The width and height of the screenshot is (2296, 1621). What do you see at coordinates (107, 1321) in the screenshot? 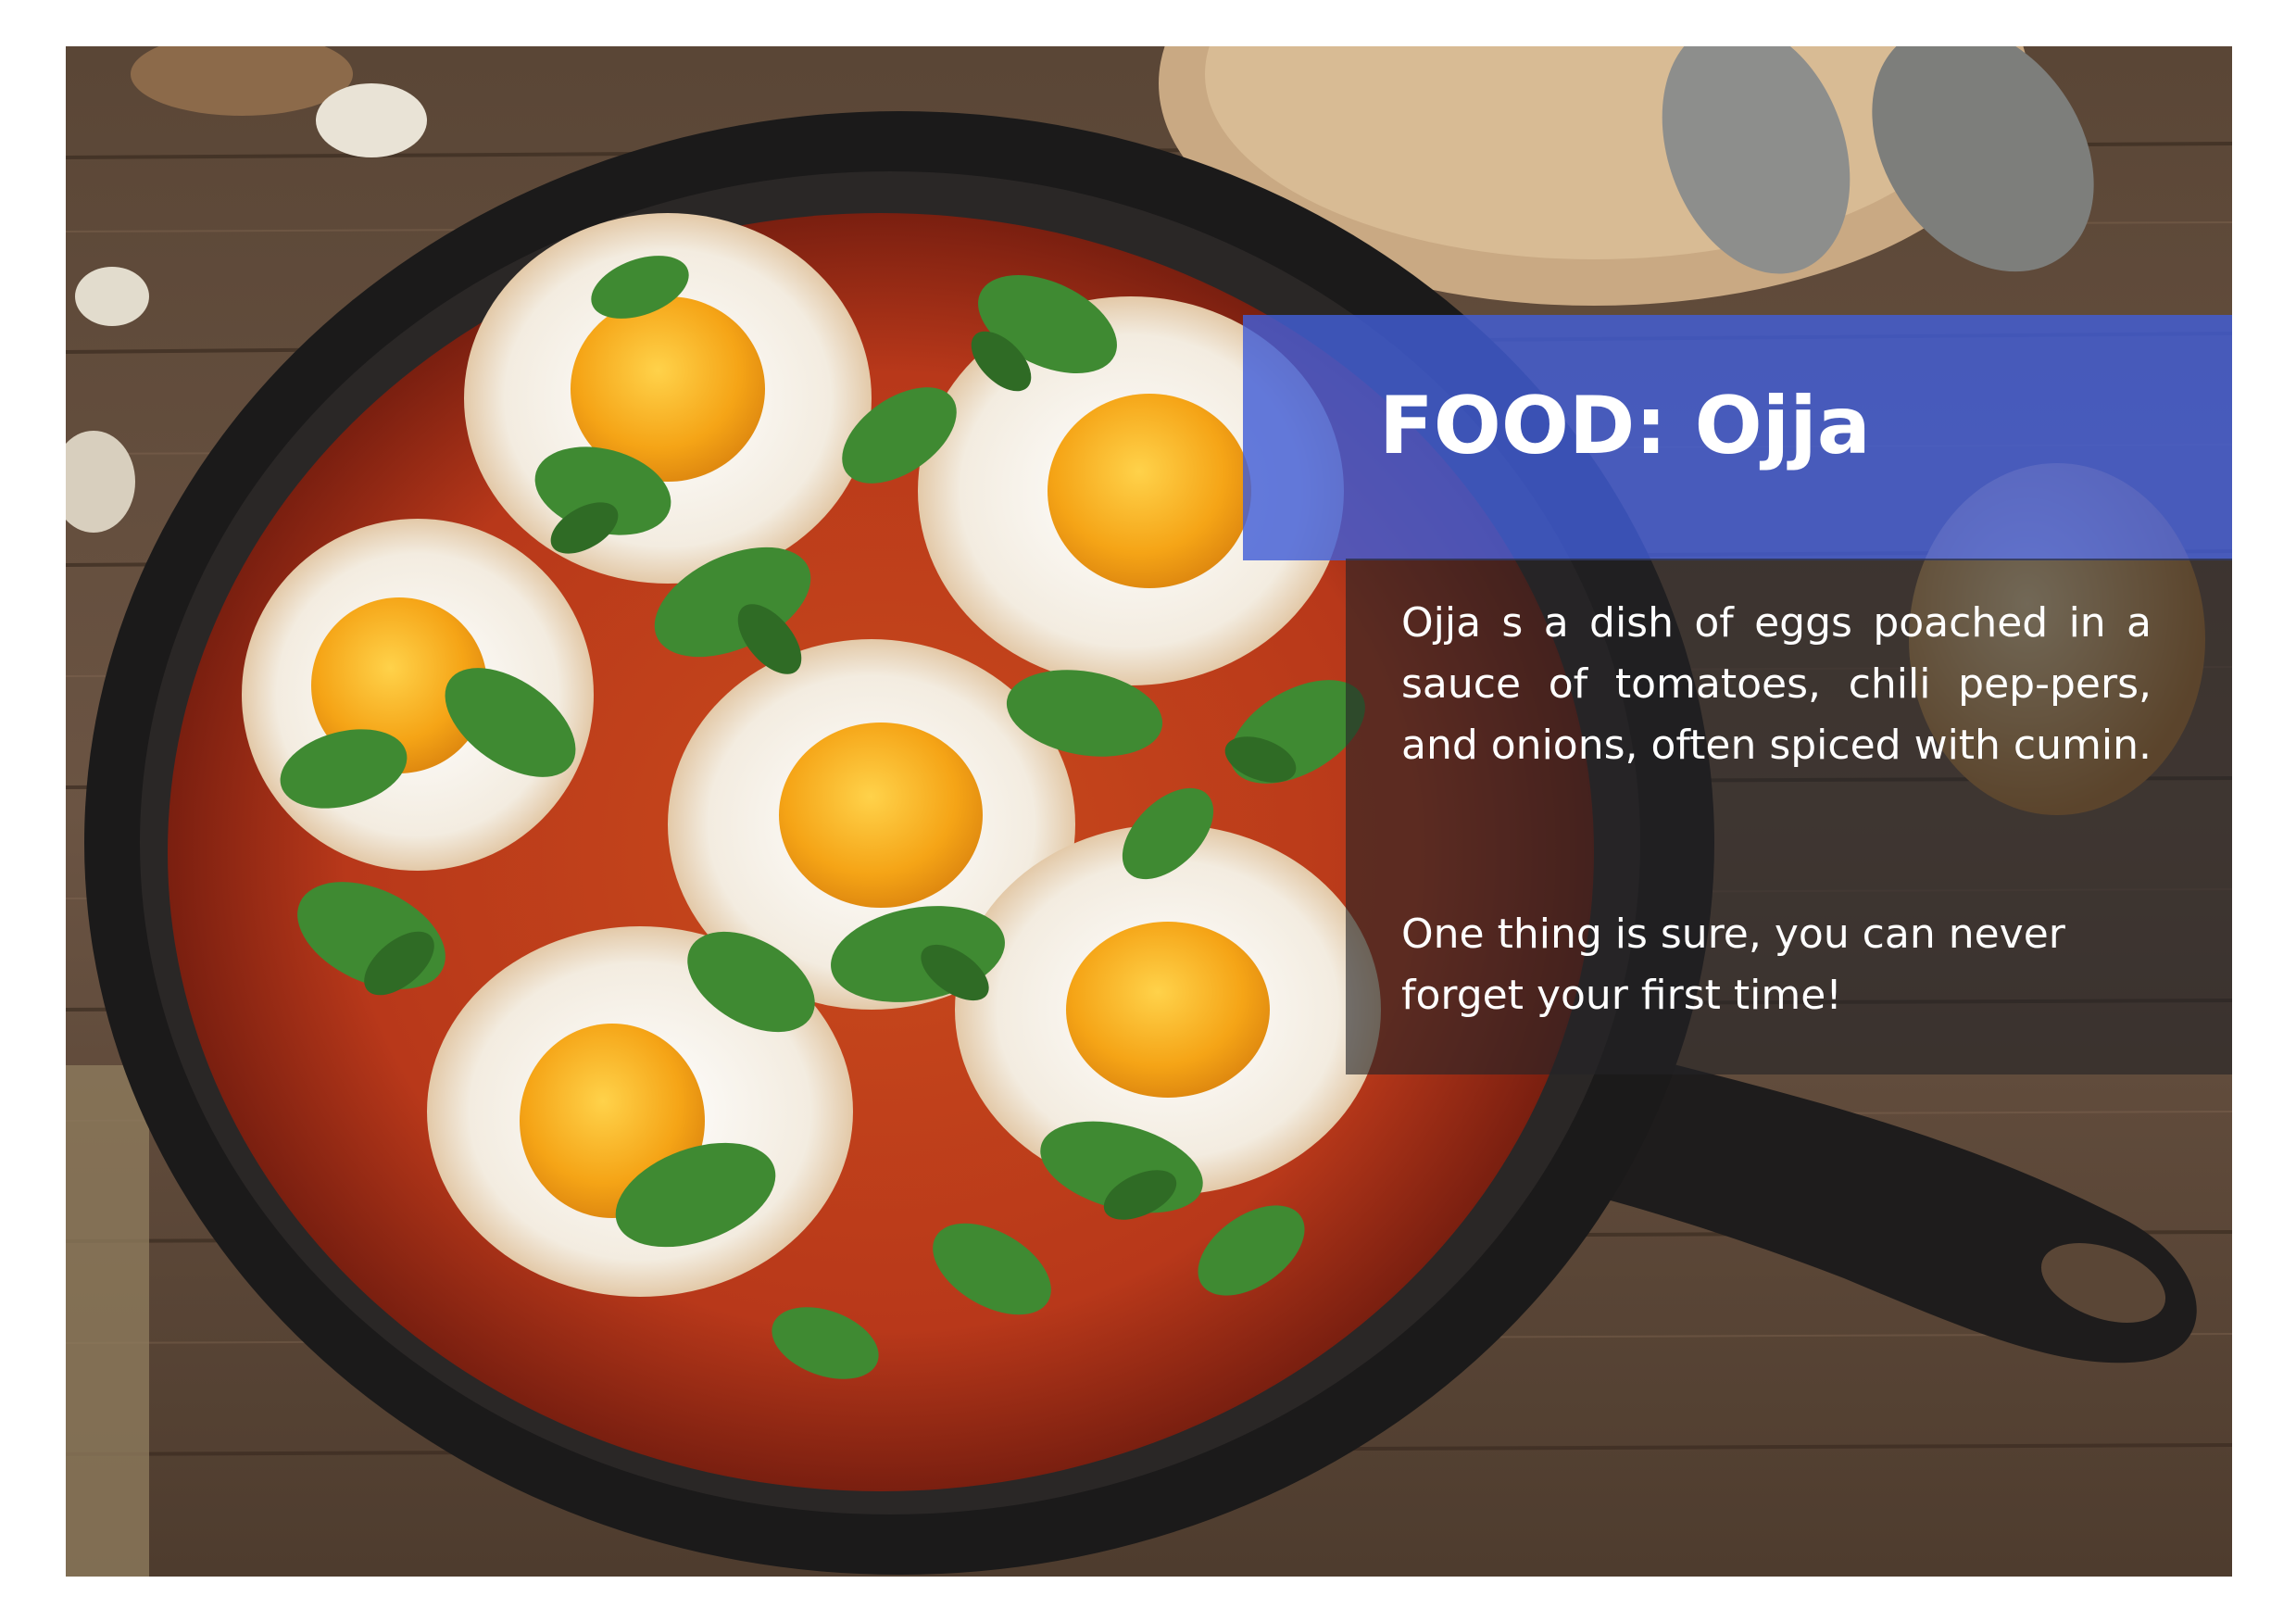
I see `burlap-cloth` at bounding box center [107, 1321].